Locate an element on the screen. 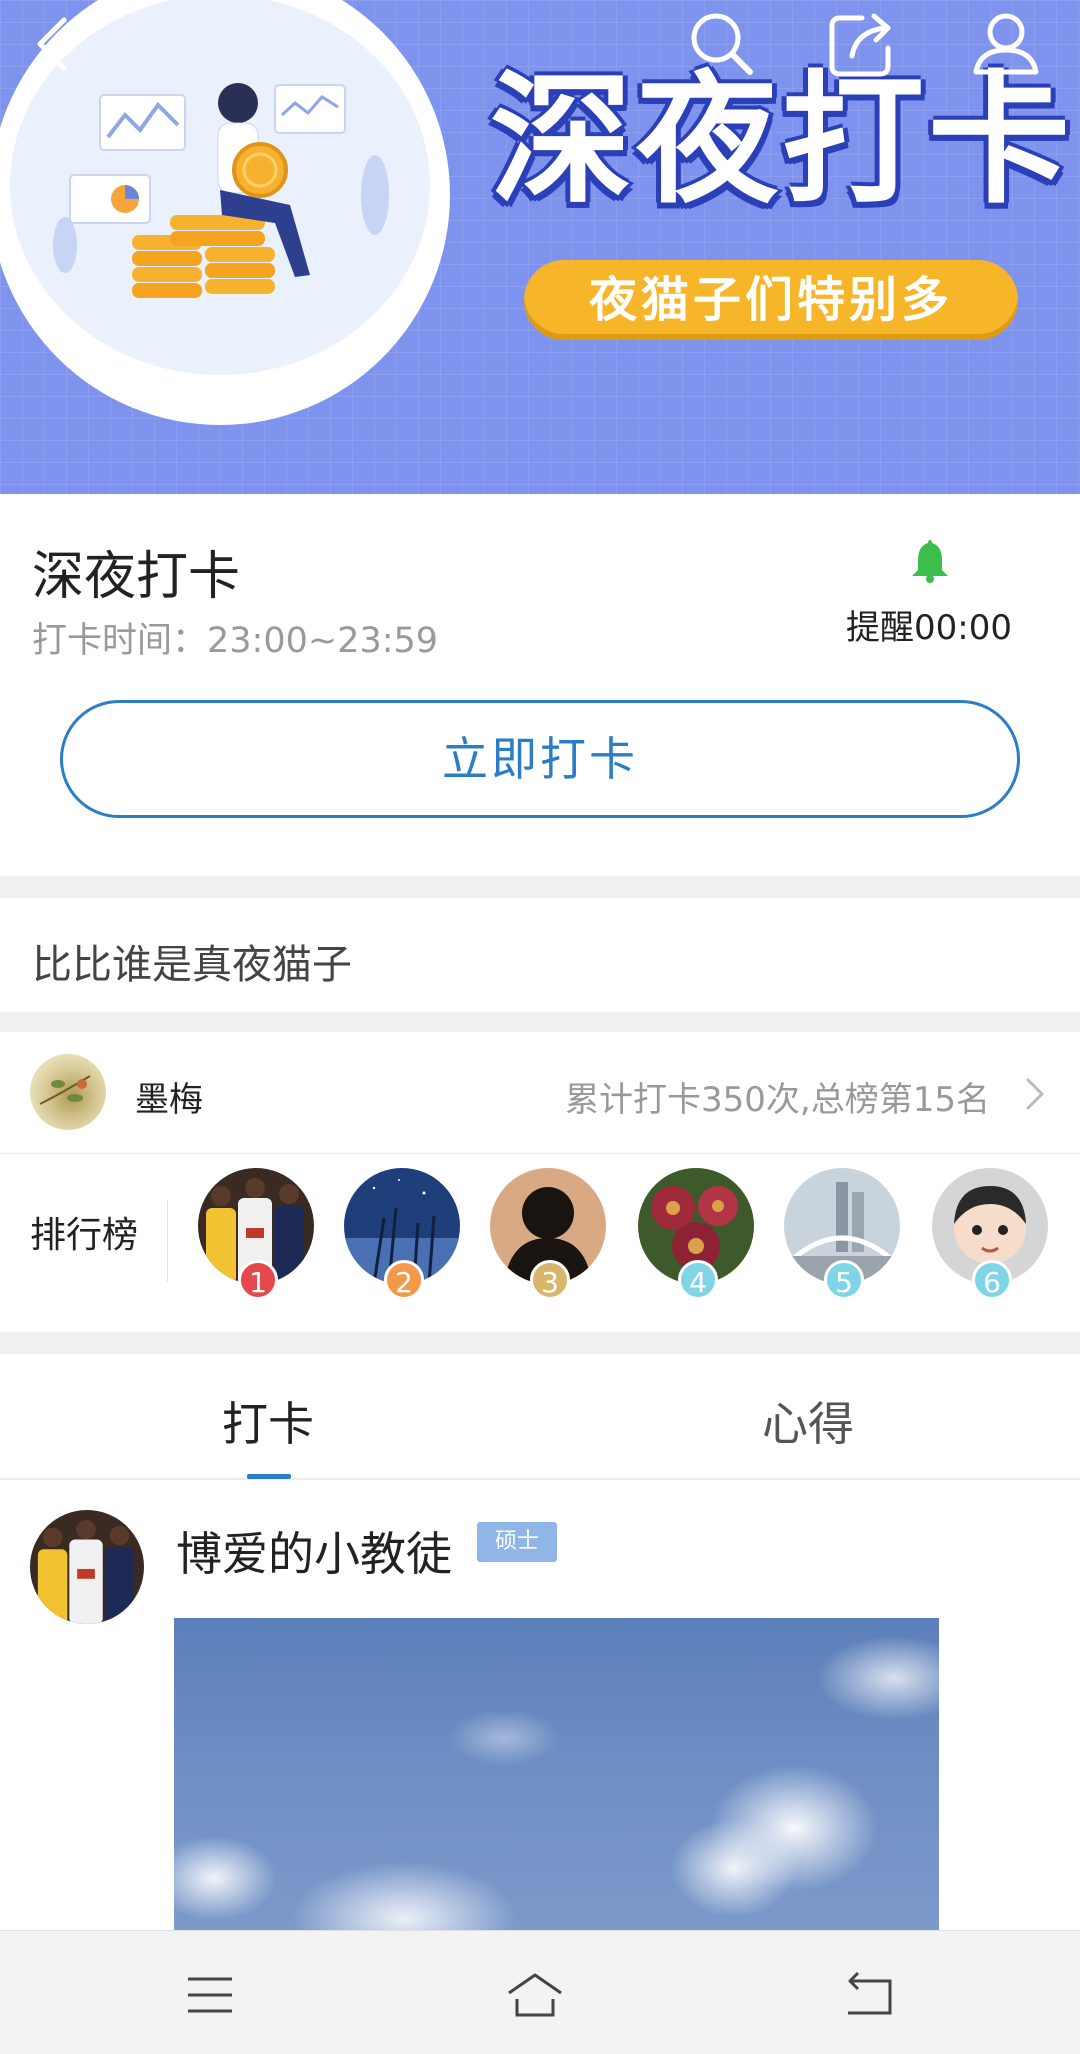 This screenshot has height=2054, width=1080. share-icon is located at coordinates (862, 44).